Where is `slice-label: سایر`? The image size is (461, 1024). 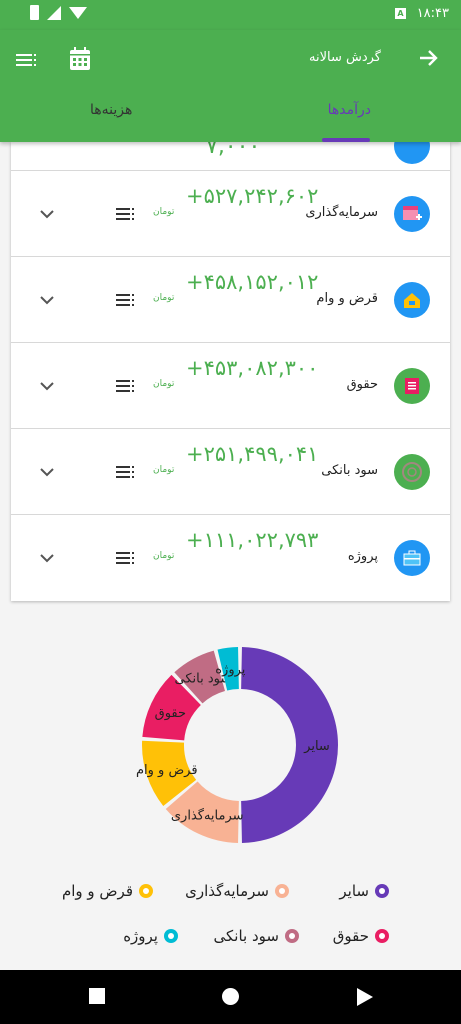 slice-label: سایر is located at coordinates (316, 746).